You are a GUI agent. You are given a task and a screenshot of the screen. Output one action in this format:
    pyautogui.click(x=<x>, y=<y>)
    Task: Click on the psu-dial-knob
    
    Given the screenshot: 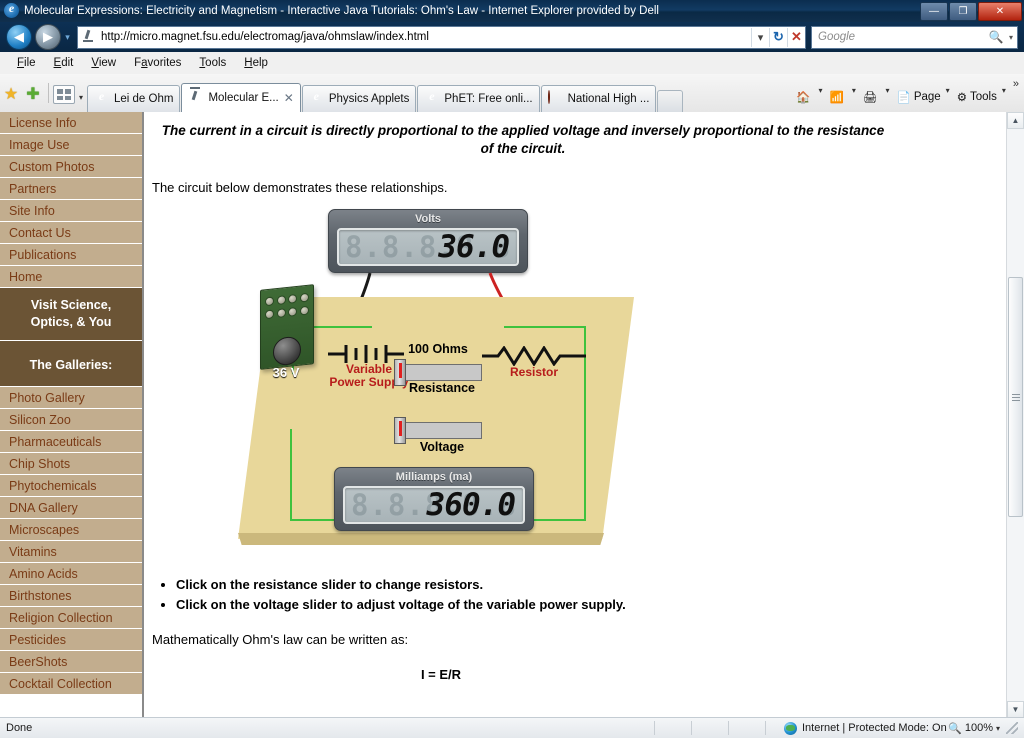 What is the action you would take?
    pyautogui.click(x=287, y=351)
    